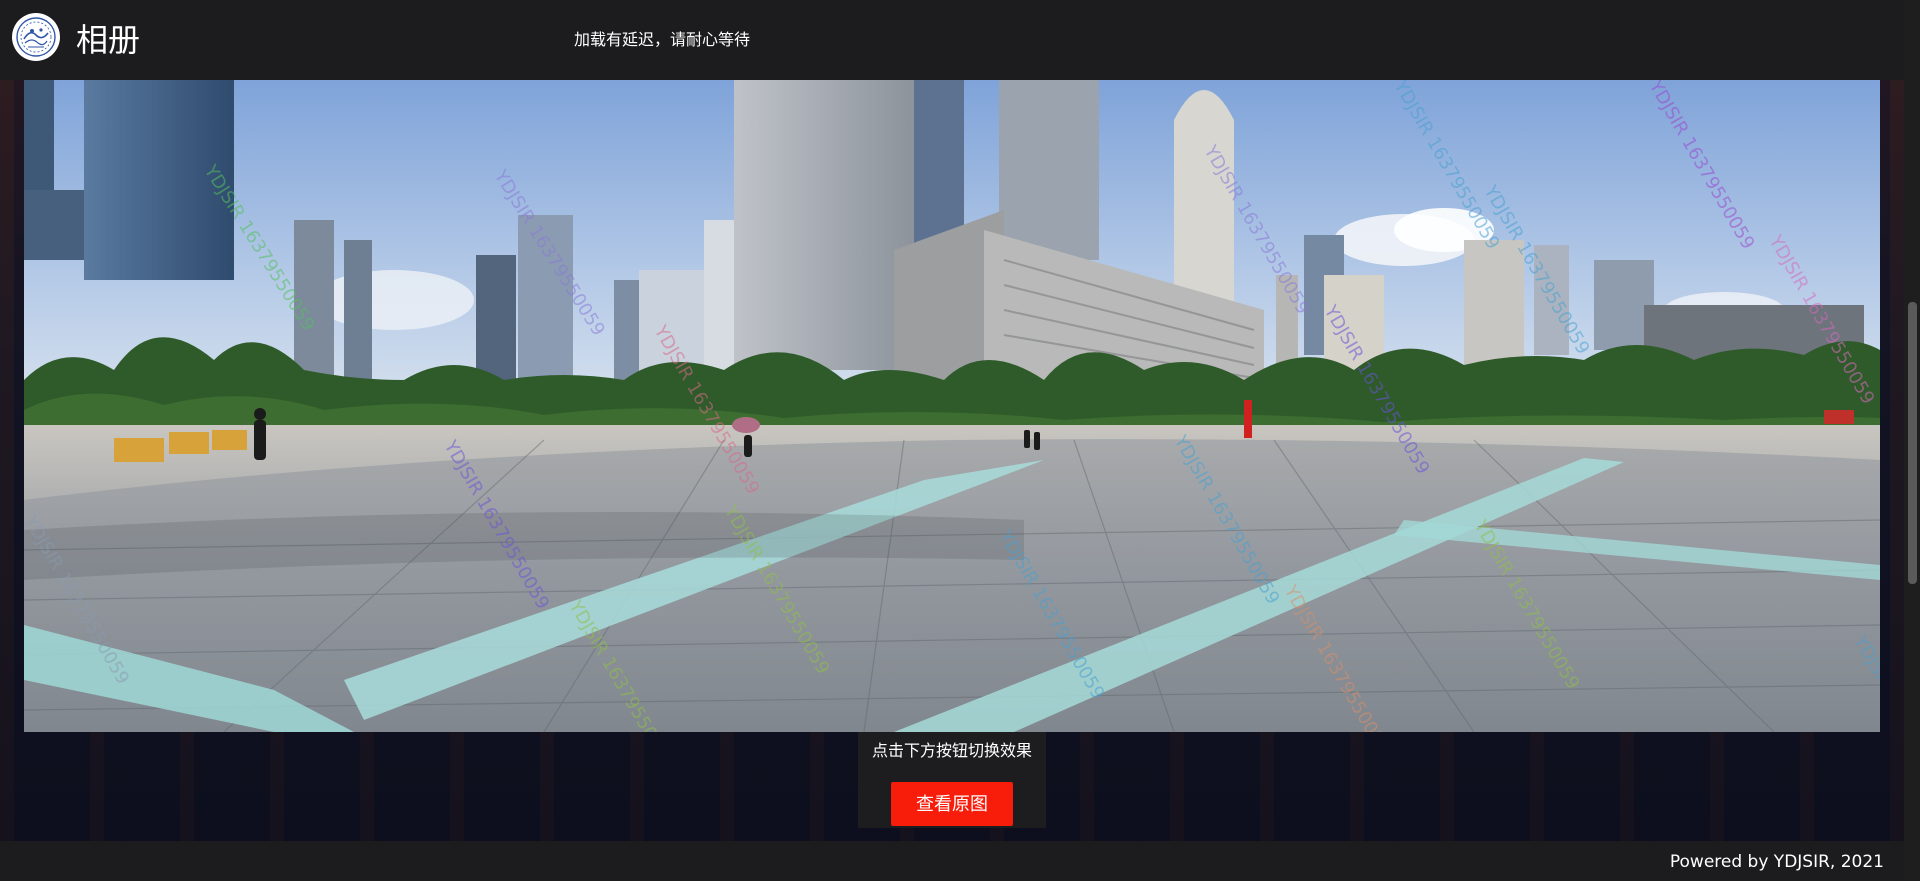 This screenshot has height=881, width=1920. Describe the element at coordinates (951, 750) in the screenshot. I see `toggle-hint: 点击下方按钮切换效果` at that location.